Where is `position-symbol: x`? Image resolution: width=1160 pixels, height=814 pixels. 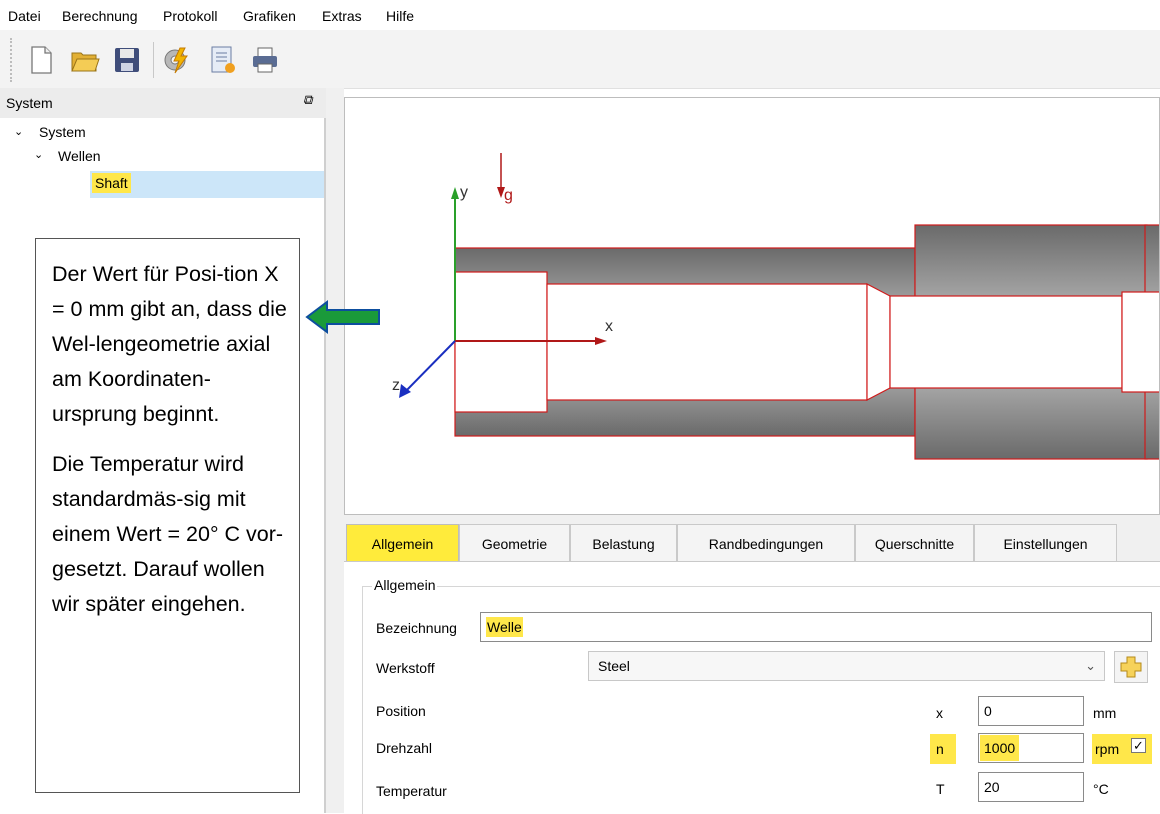
position-symbol: x is located at coordinates (939, 713).